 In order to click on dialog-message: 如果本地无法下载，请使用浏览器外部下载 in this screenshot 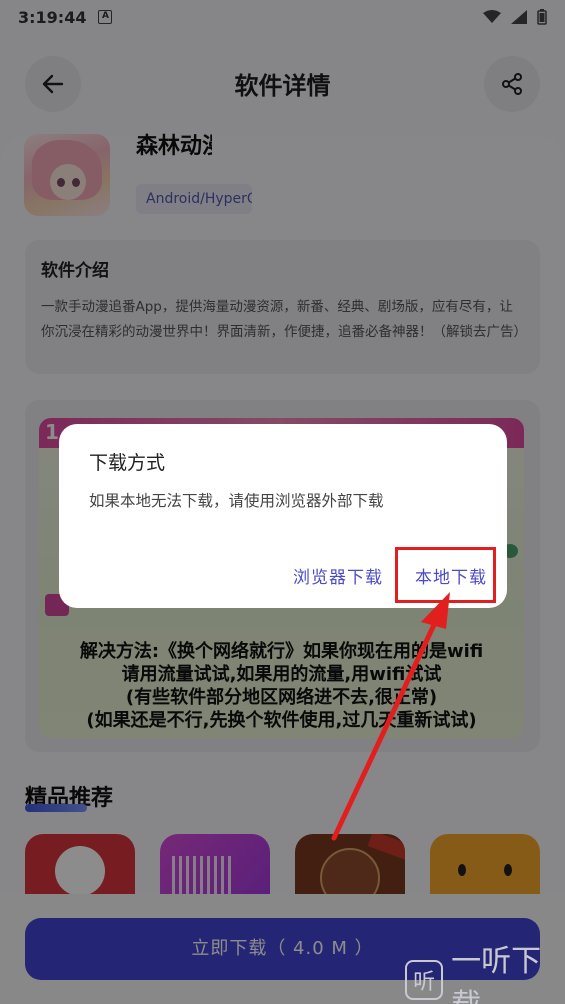, I will do `click(236, 501)`.